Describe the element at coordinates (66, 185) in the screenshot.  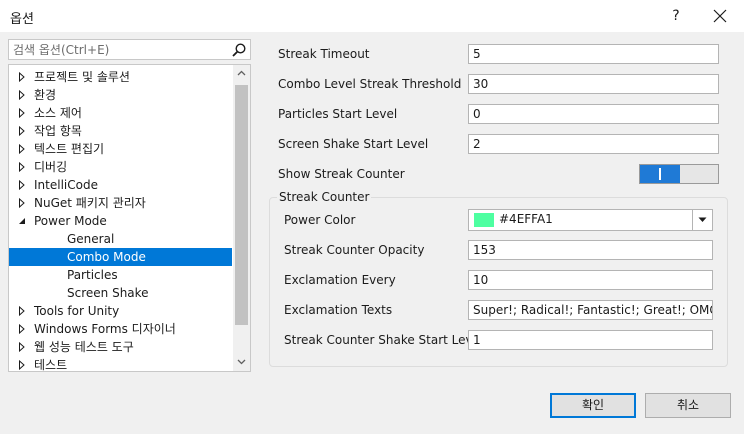
I see `tree-item-label: IntelliCode` at that location.